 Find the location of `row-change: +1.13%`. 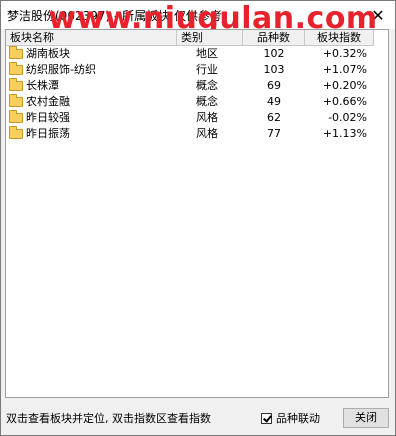

row-change: +1.13% is located at coordinates (344, 133).